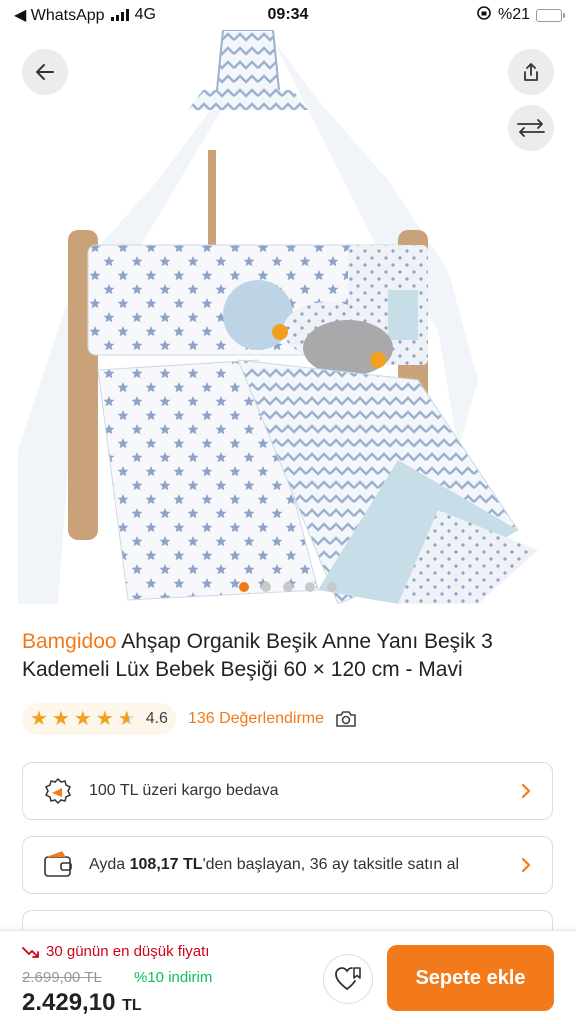 Image resolution: width=576 pixels, height=1024 pixels. I want to click on status-left: ◀ WhatsApp 4G, so click(114, 15).